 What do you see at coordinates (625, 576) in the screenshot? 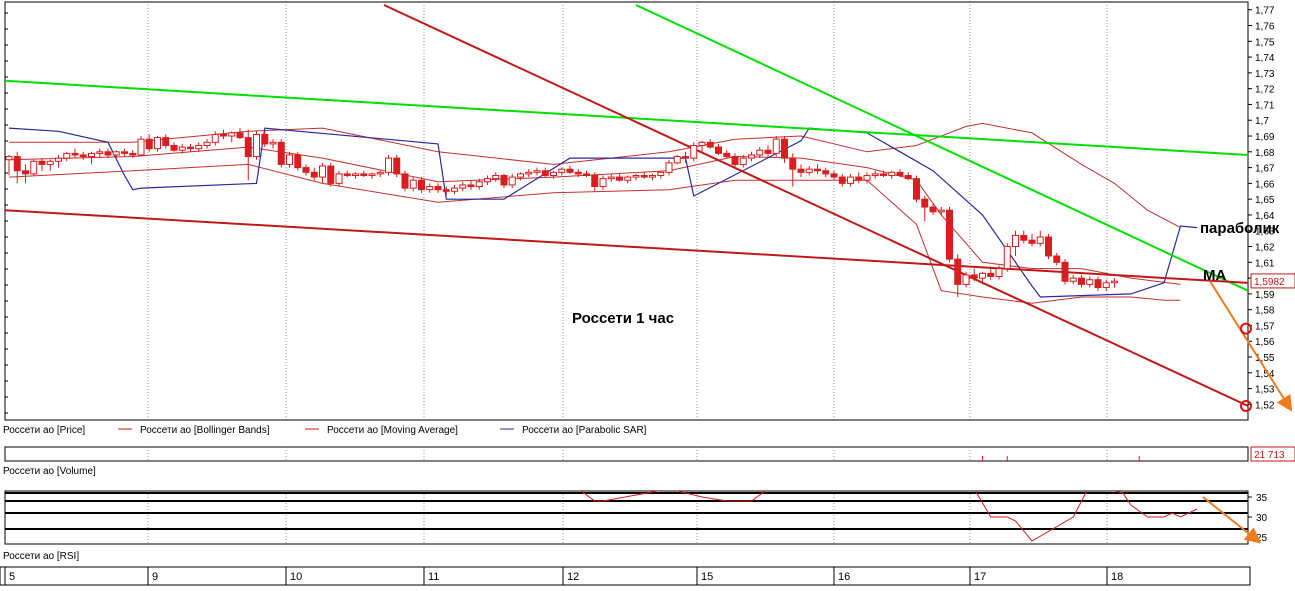
I see `time-axis-frame` at bounding box center [625, 576].